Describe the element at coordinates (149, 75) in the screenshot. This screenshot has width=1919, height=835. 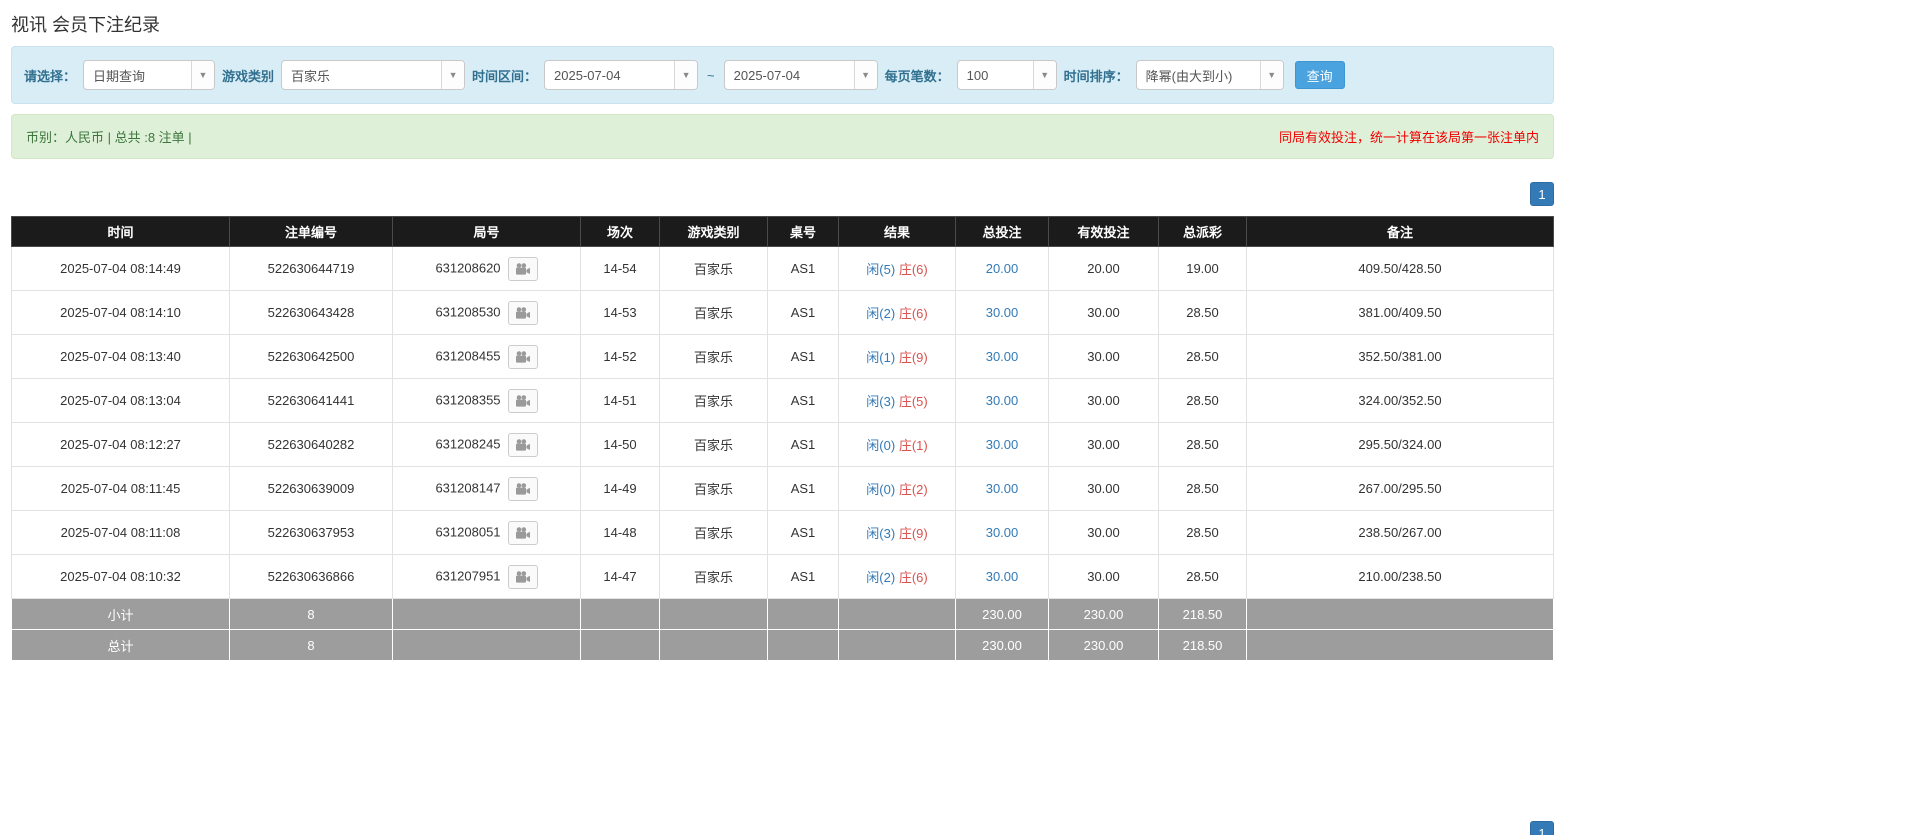
I see `query-type-select: 日期查询 ▼` at that location.